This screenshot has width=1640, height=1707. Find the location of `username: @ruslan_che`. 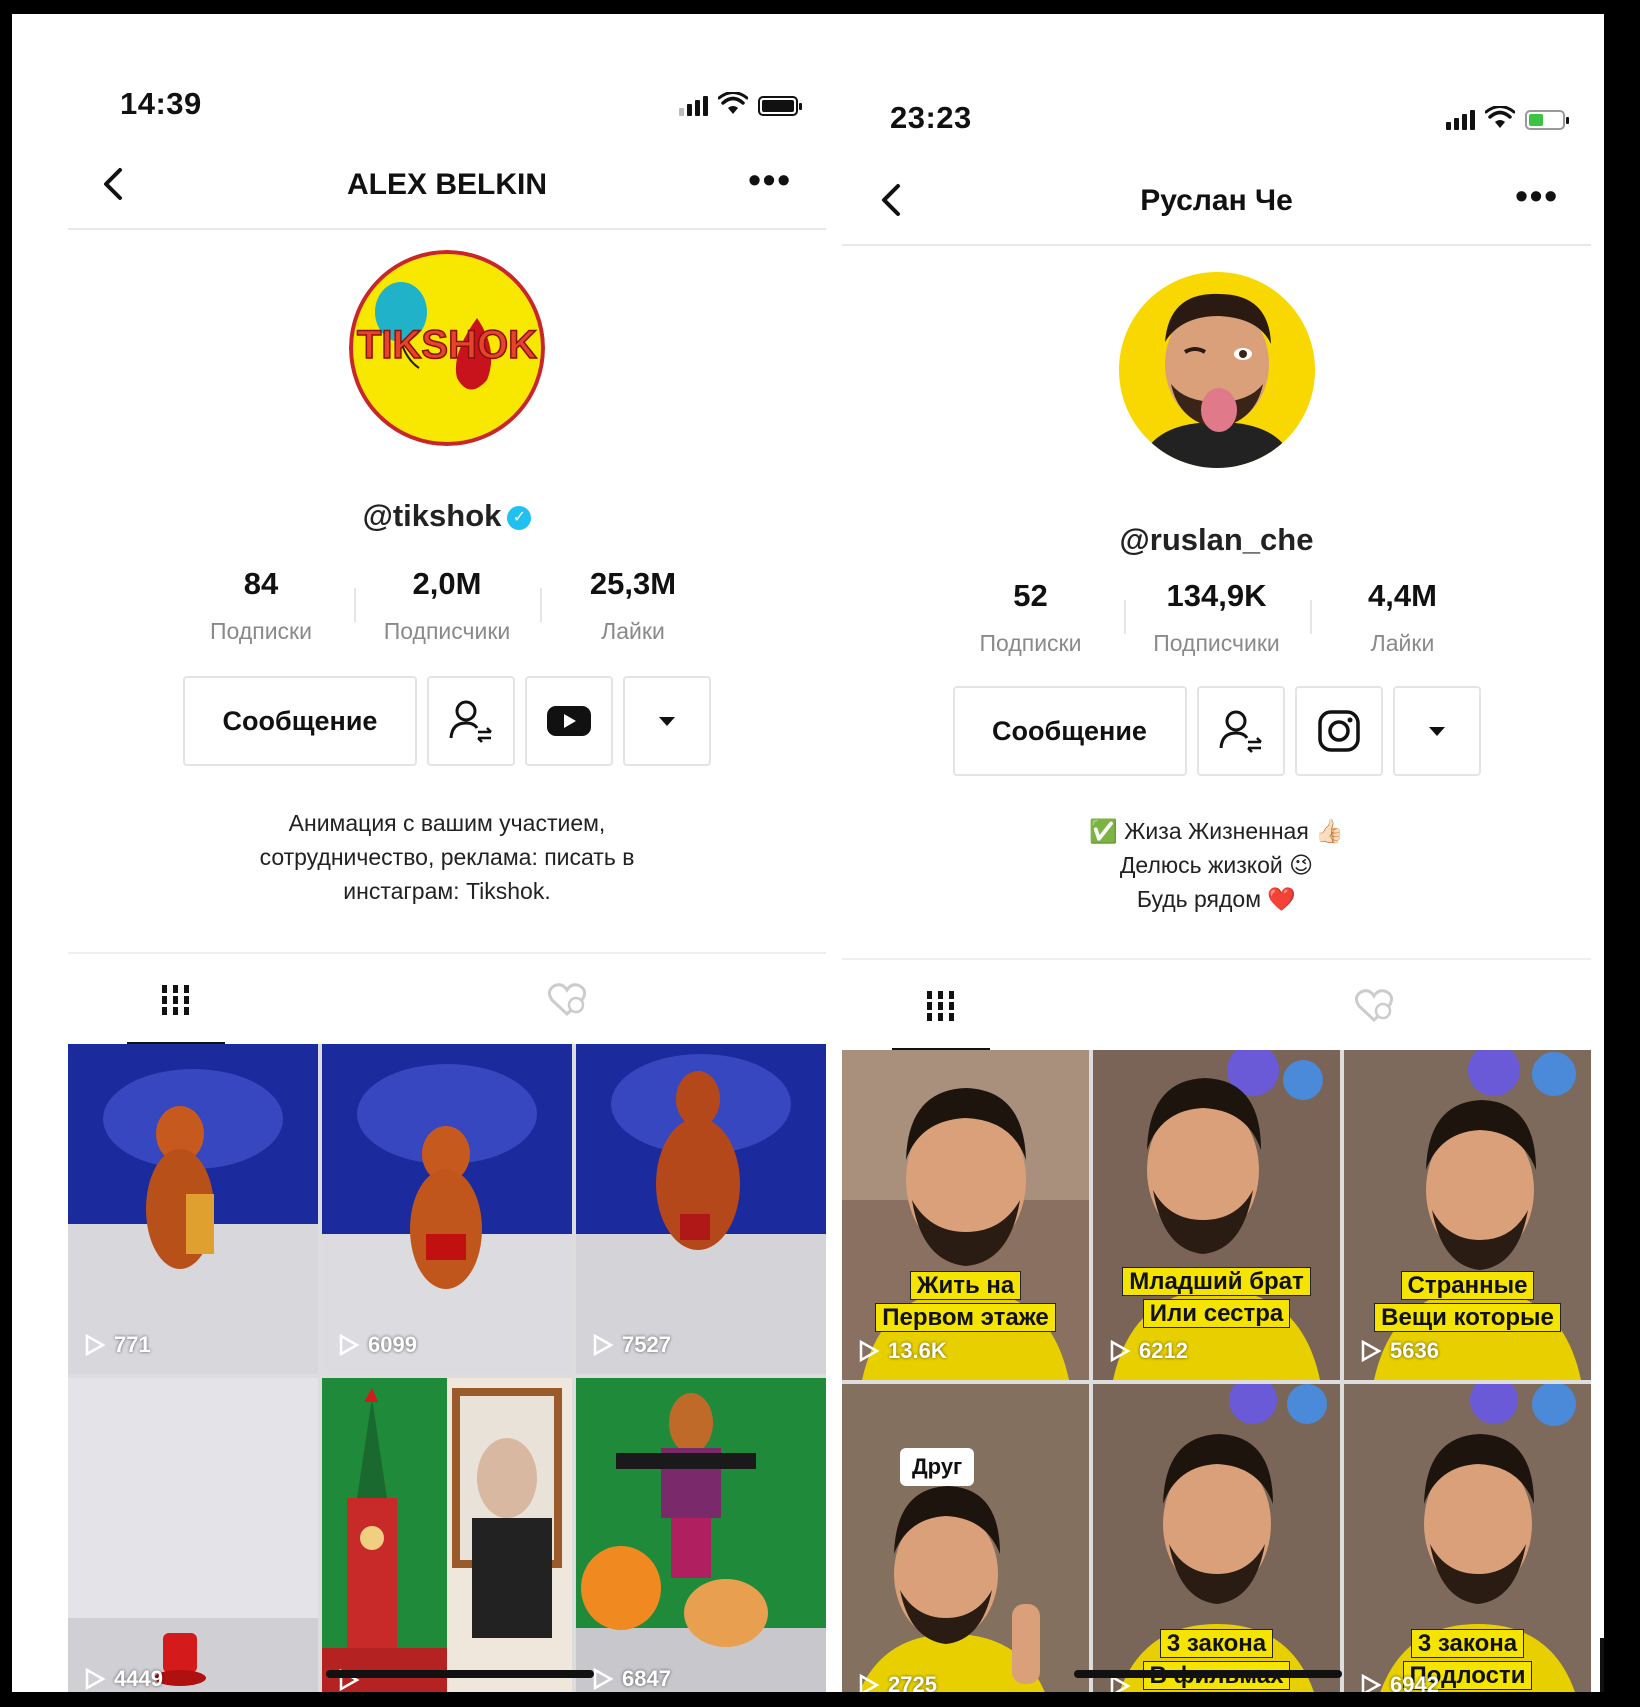

username: @ruslan_che is located at coordinates (1216, 539).